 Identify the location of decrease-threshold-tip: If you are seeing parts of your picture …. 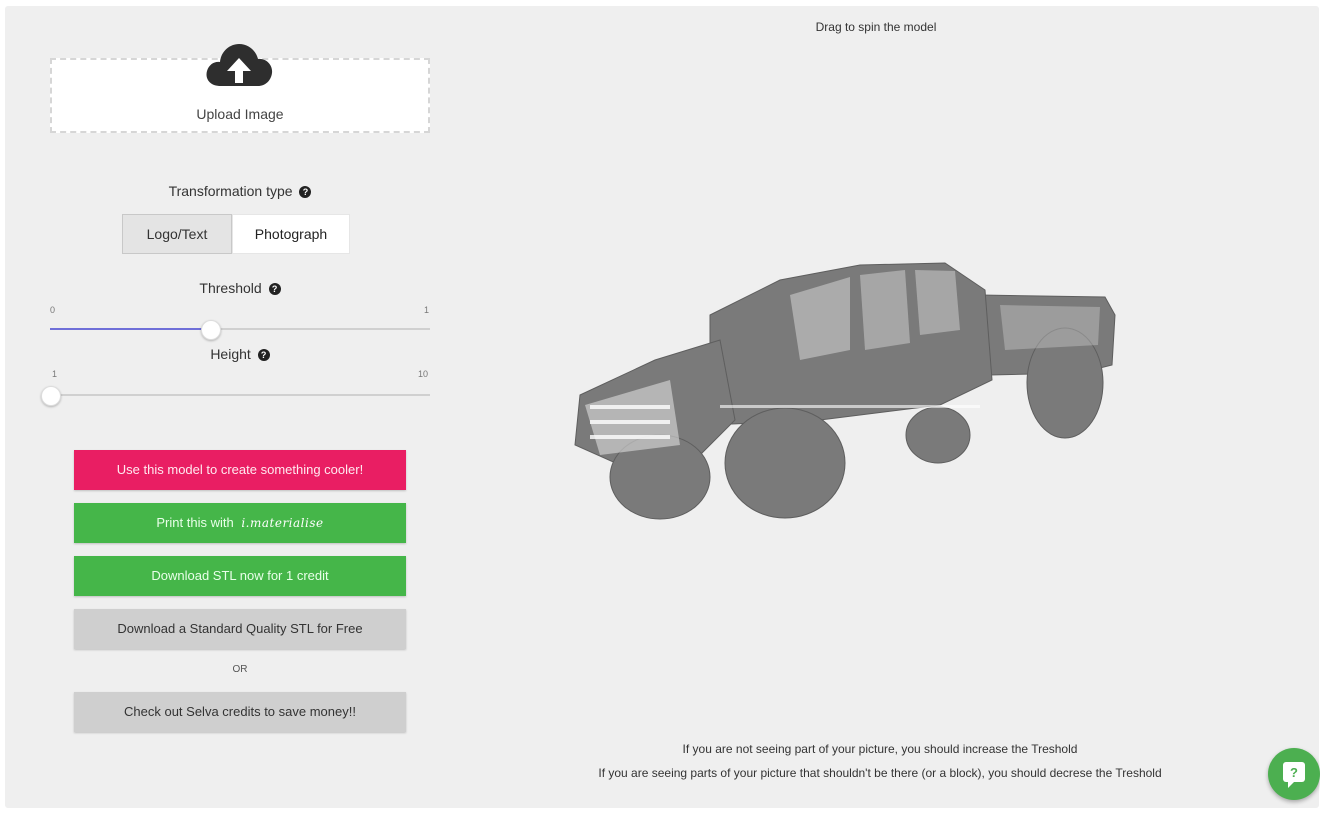
(880, 773).